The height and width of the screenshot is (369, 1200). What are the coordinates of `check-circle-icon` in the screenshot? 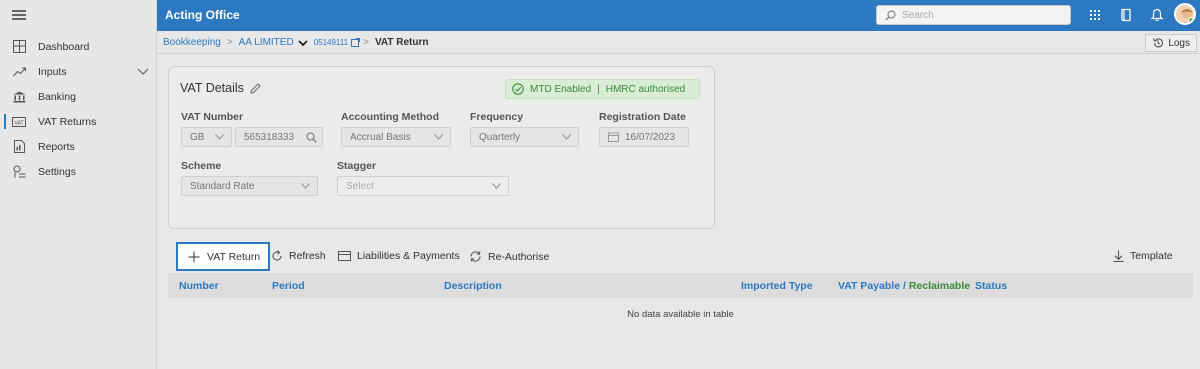 It's located at (518, 89).